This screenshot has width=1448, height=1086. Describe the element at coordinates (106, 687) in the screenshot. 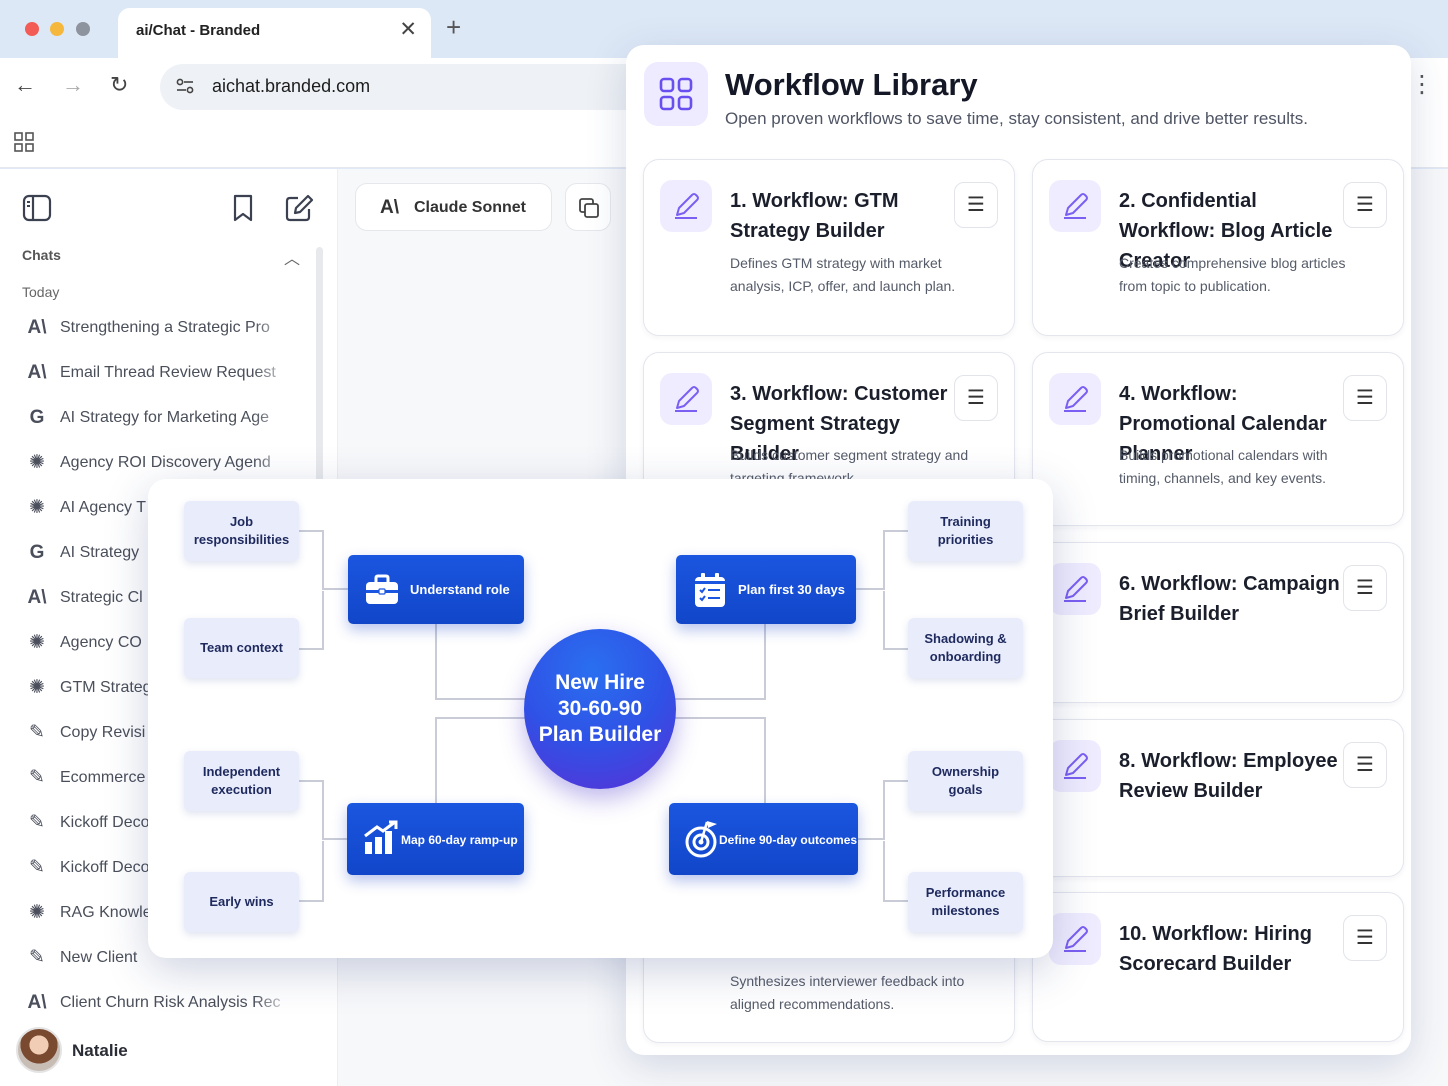

I see `chat-title: GTM Strateg` at that location.